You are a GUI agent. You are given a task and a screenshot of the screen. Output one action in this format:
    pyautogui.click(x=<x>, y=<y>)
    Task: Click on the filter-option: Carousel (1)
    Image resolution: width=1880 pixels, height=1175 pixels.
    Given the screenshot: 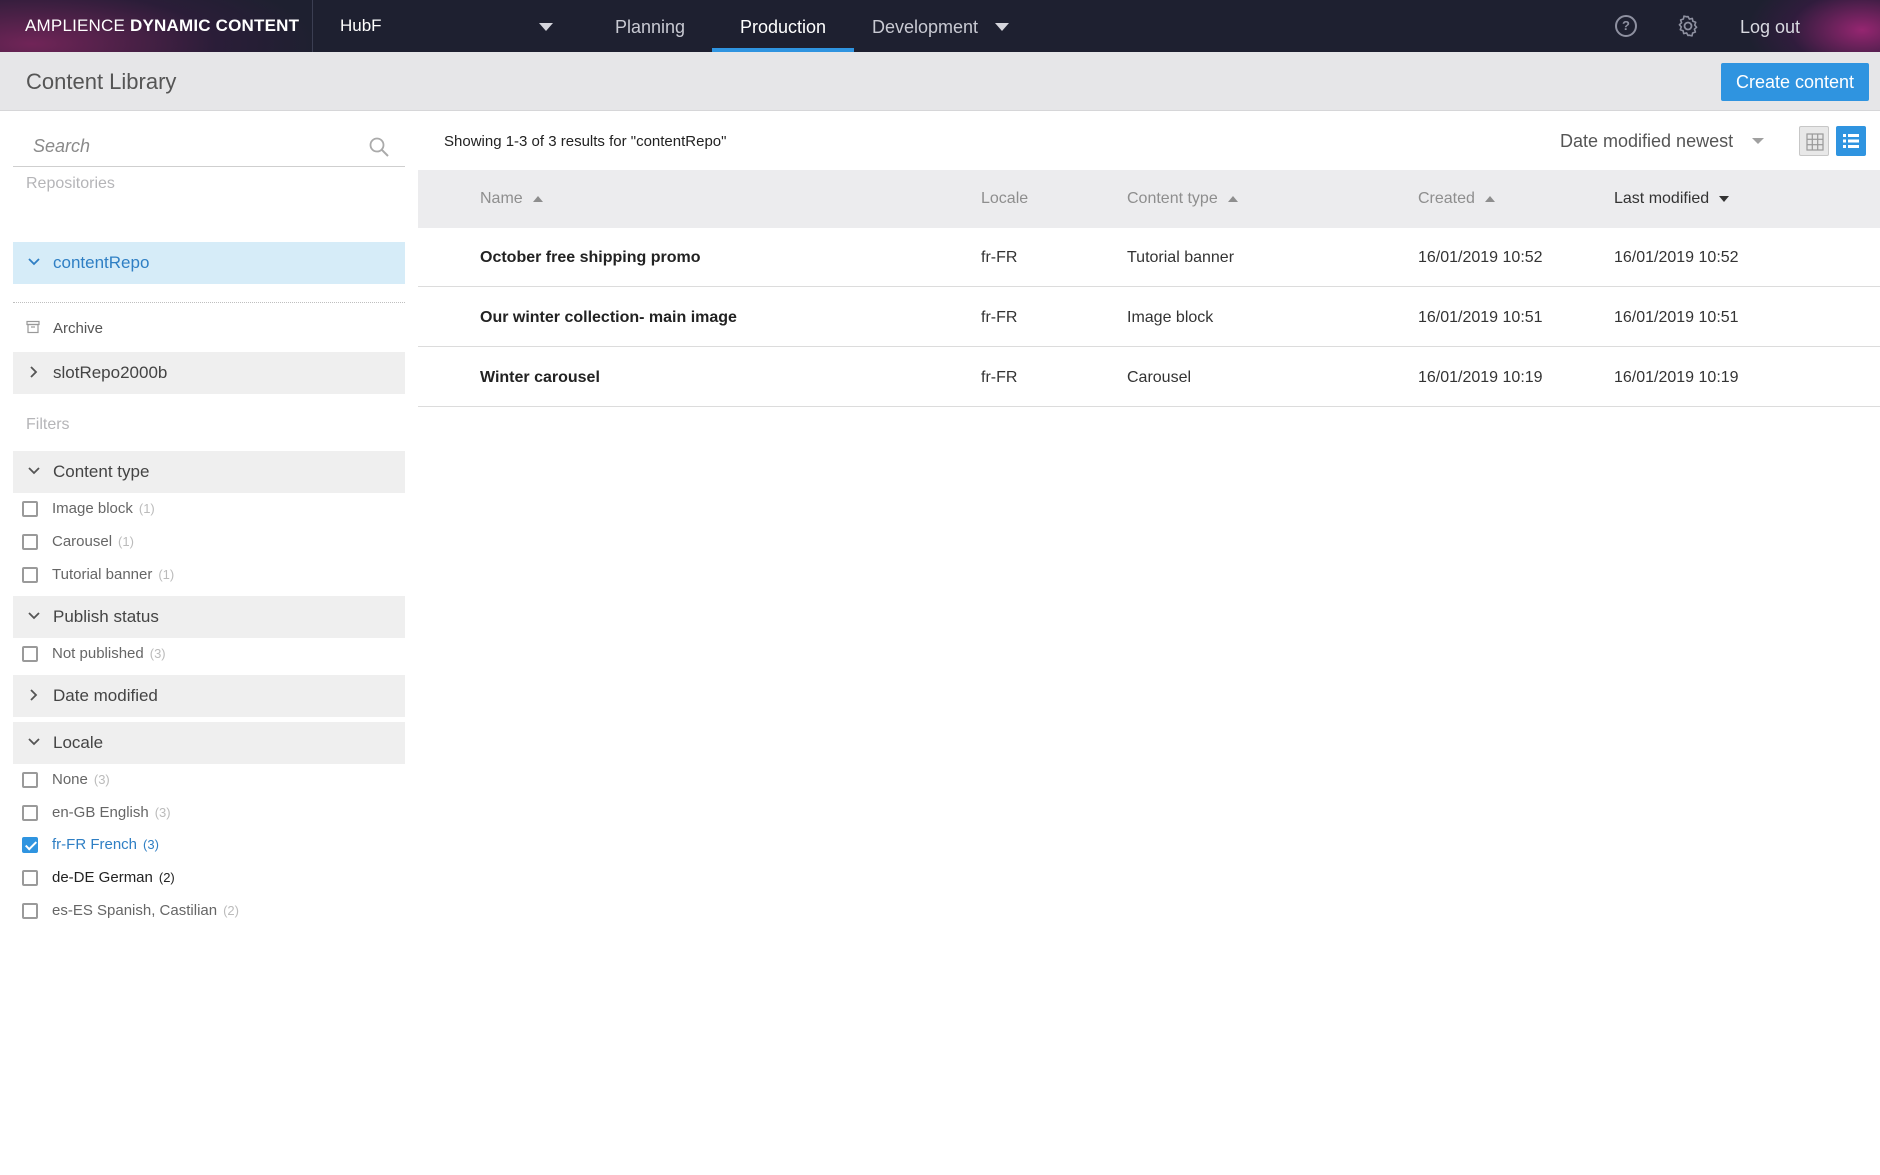 What is the action you would take?
    pyautogui.click(x=212, y=542)
    